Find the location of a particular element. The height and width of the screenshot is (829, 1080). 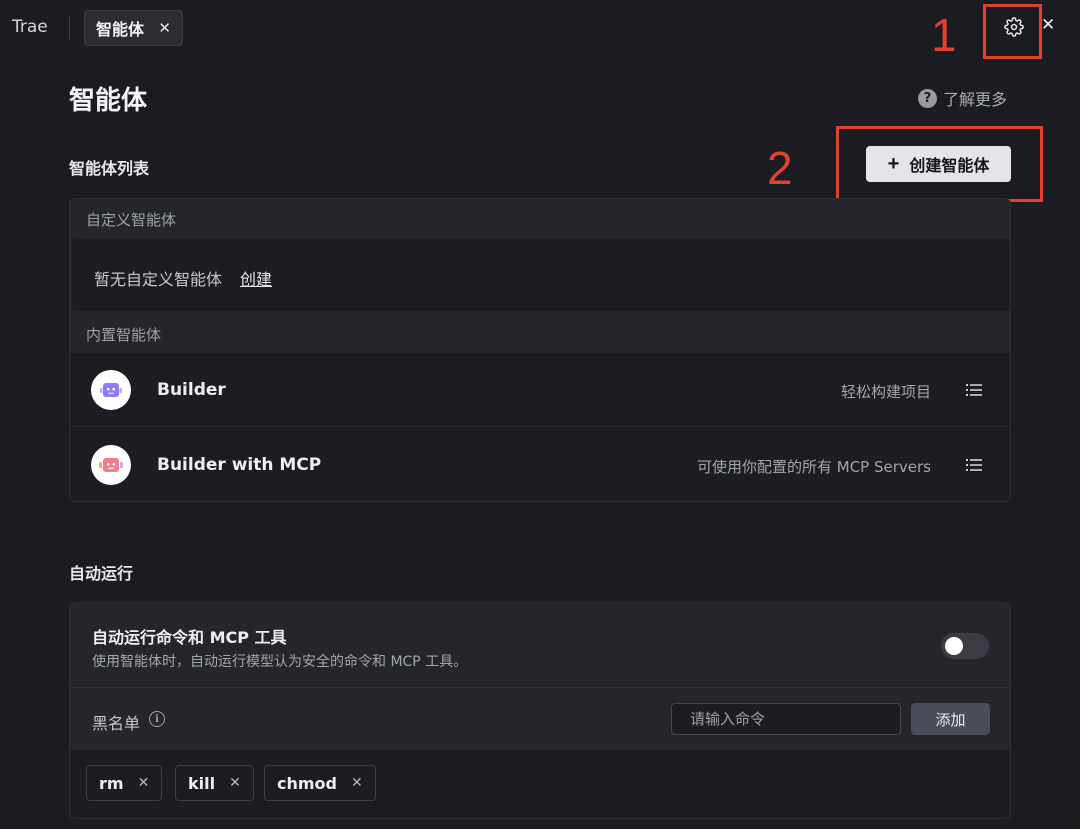

empty-state-text: 暂无自定义智能体 is located at coordinates (158, 279).